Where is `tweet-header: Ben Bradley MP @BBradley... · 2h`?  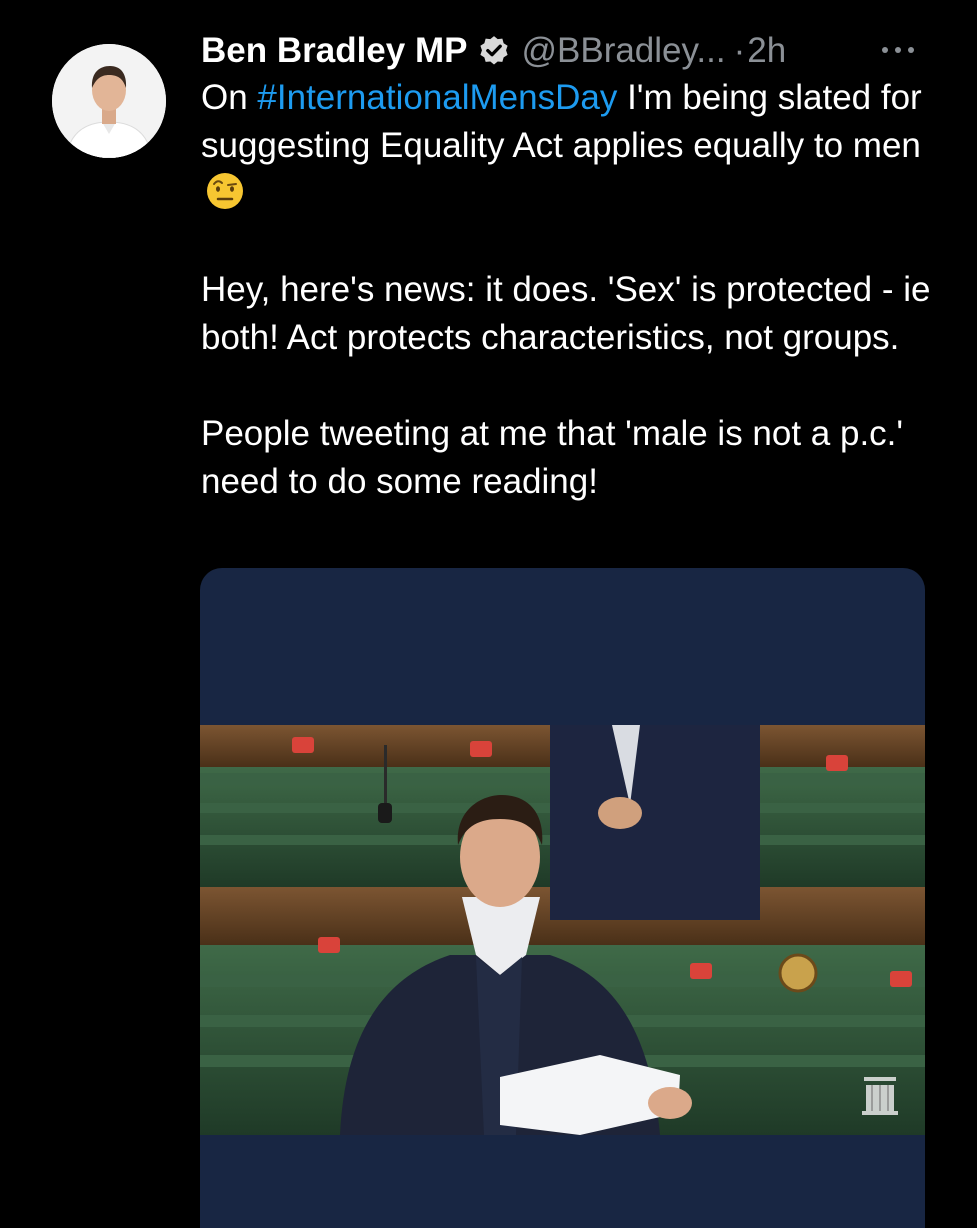
tweet-header: Ben Bradley MP @BBradley... · 2h is located at coordinates (571, 51).